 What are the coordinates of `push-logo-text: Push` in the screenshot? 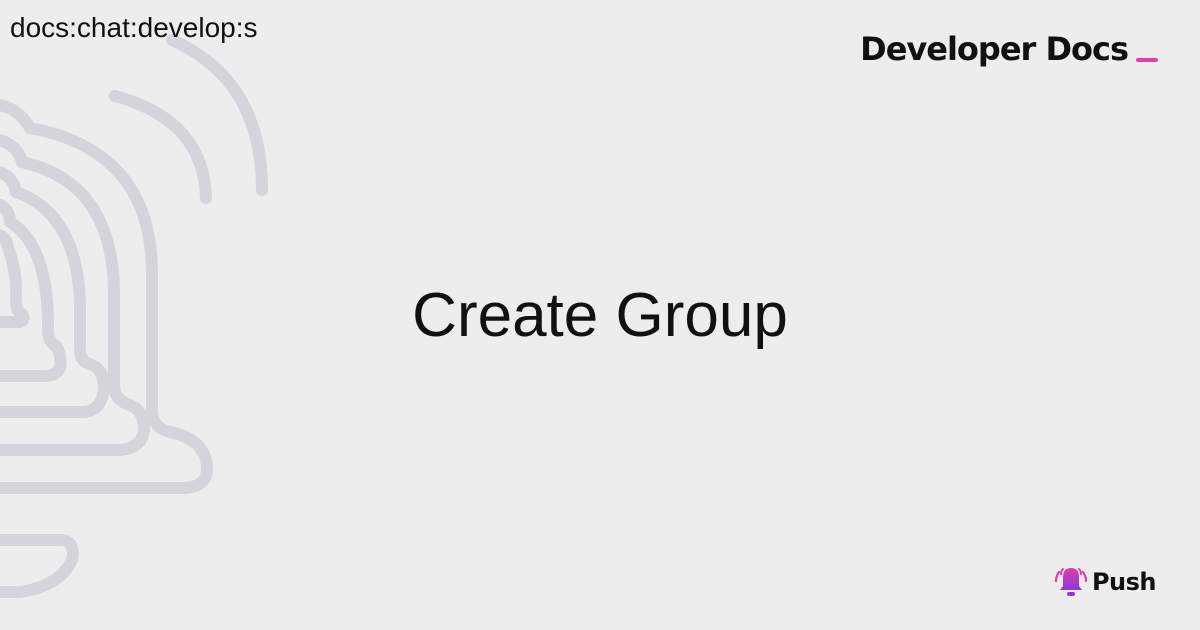 It's located at (1124, 582).